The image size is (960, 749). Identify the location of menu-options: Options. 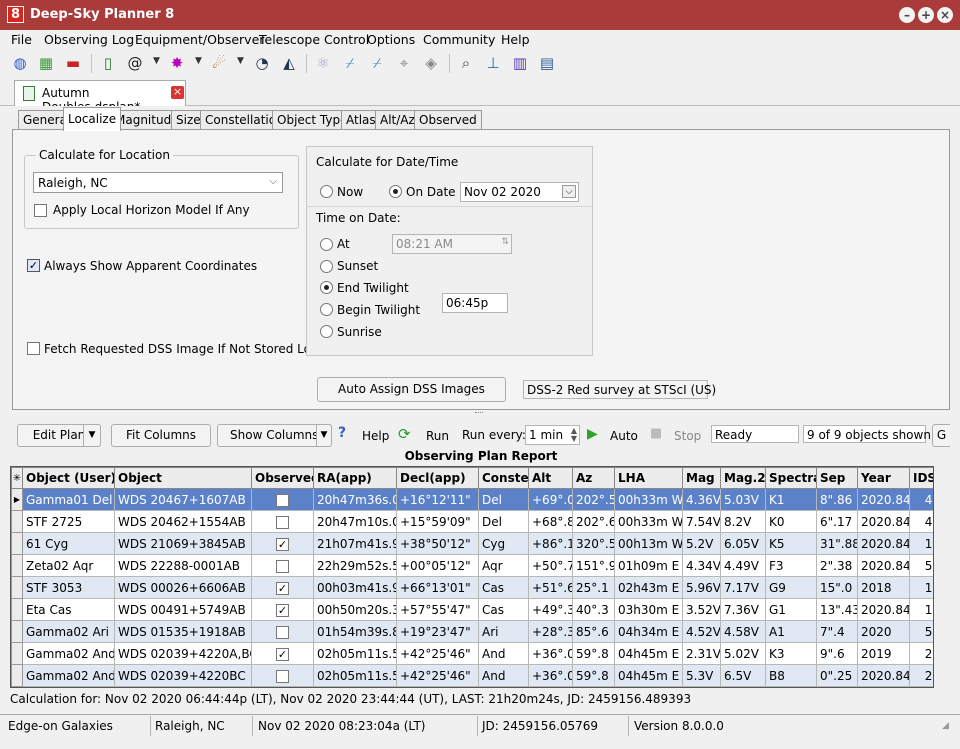
(391, 39).